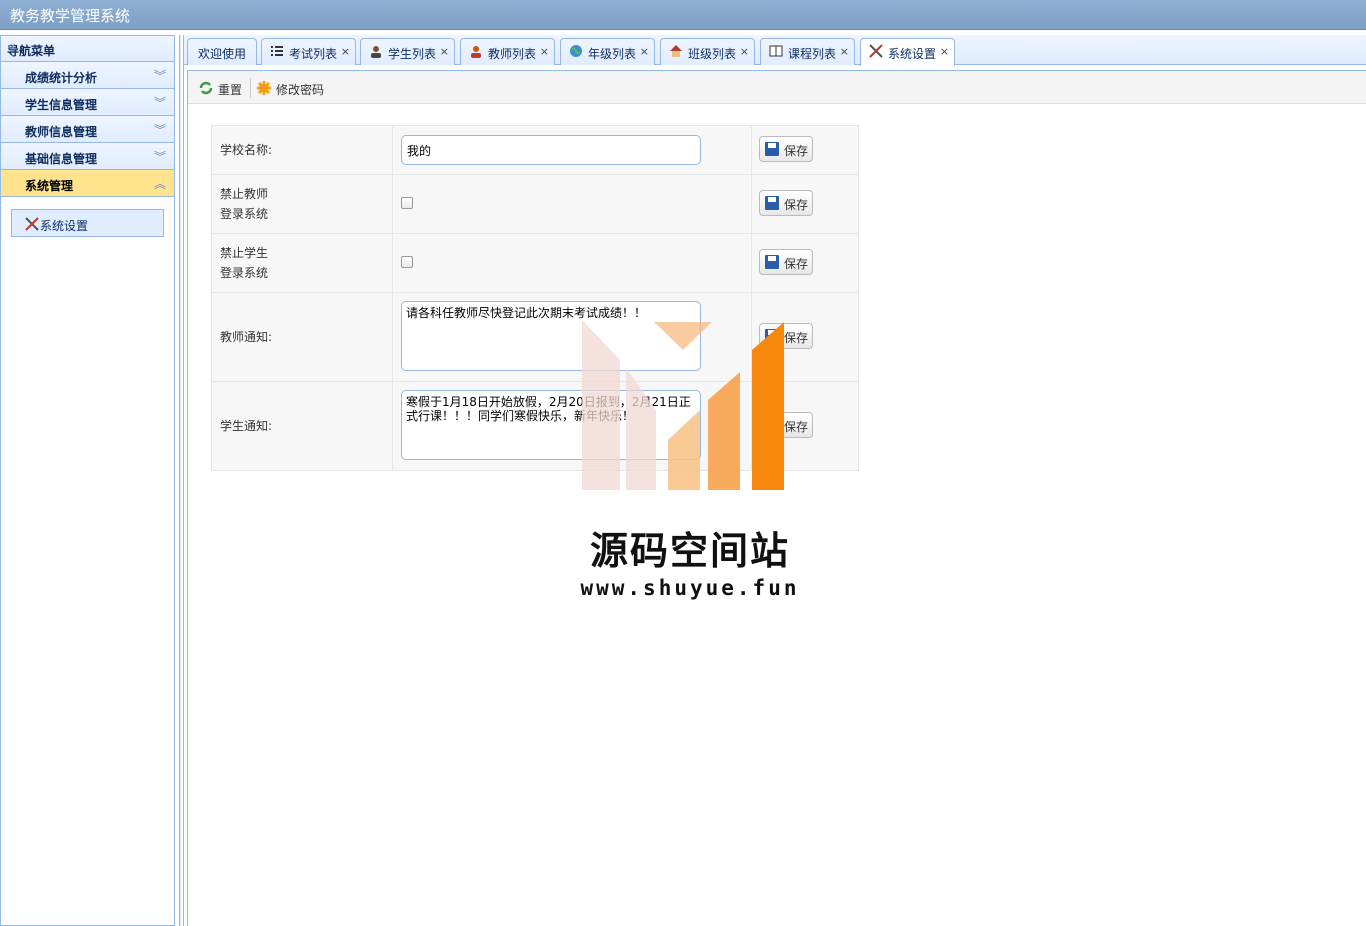 This screenshot has width=1366, height=926. Describe the element at coordinates (87, 183) in the screenshot. I see `sidebar-group-system: 系统管理 ︽` at that location.